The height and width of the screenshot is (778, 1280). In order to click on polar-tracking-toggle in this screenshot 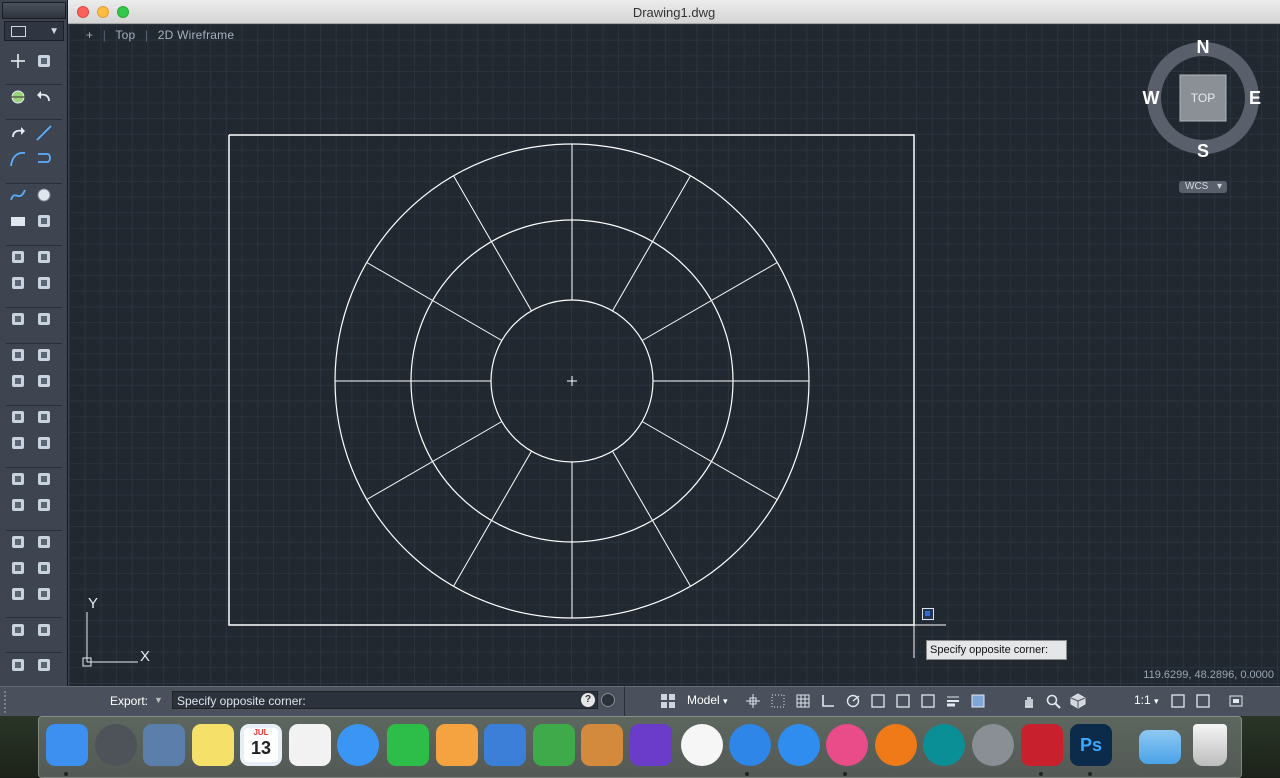, I will do `click(853, 701)`.